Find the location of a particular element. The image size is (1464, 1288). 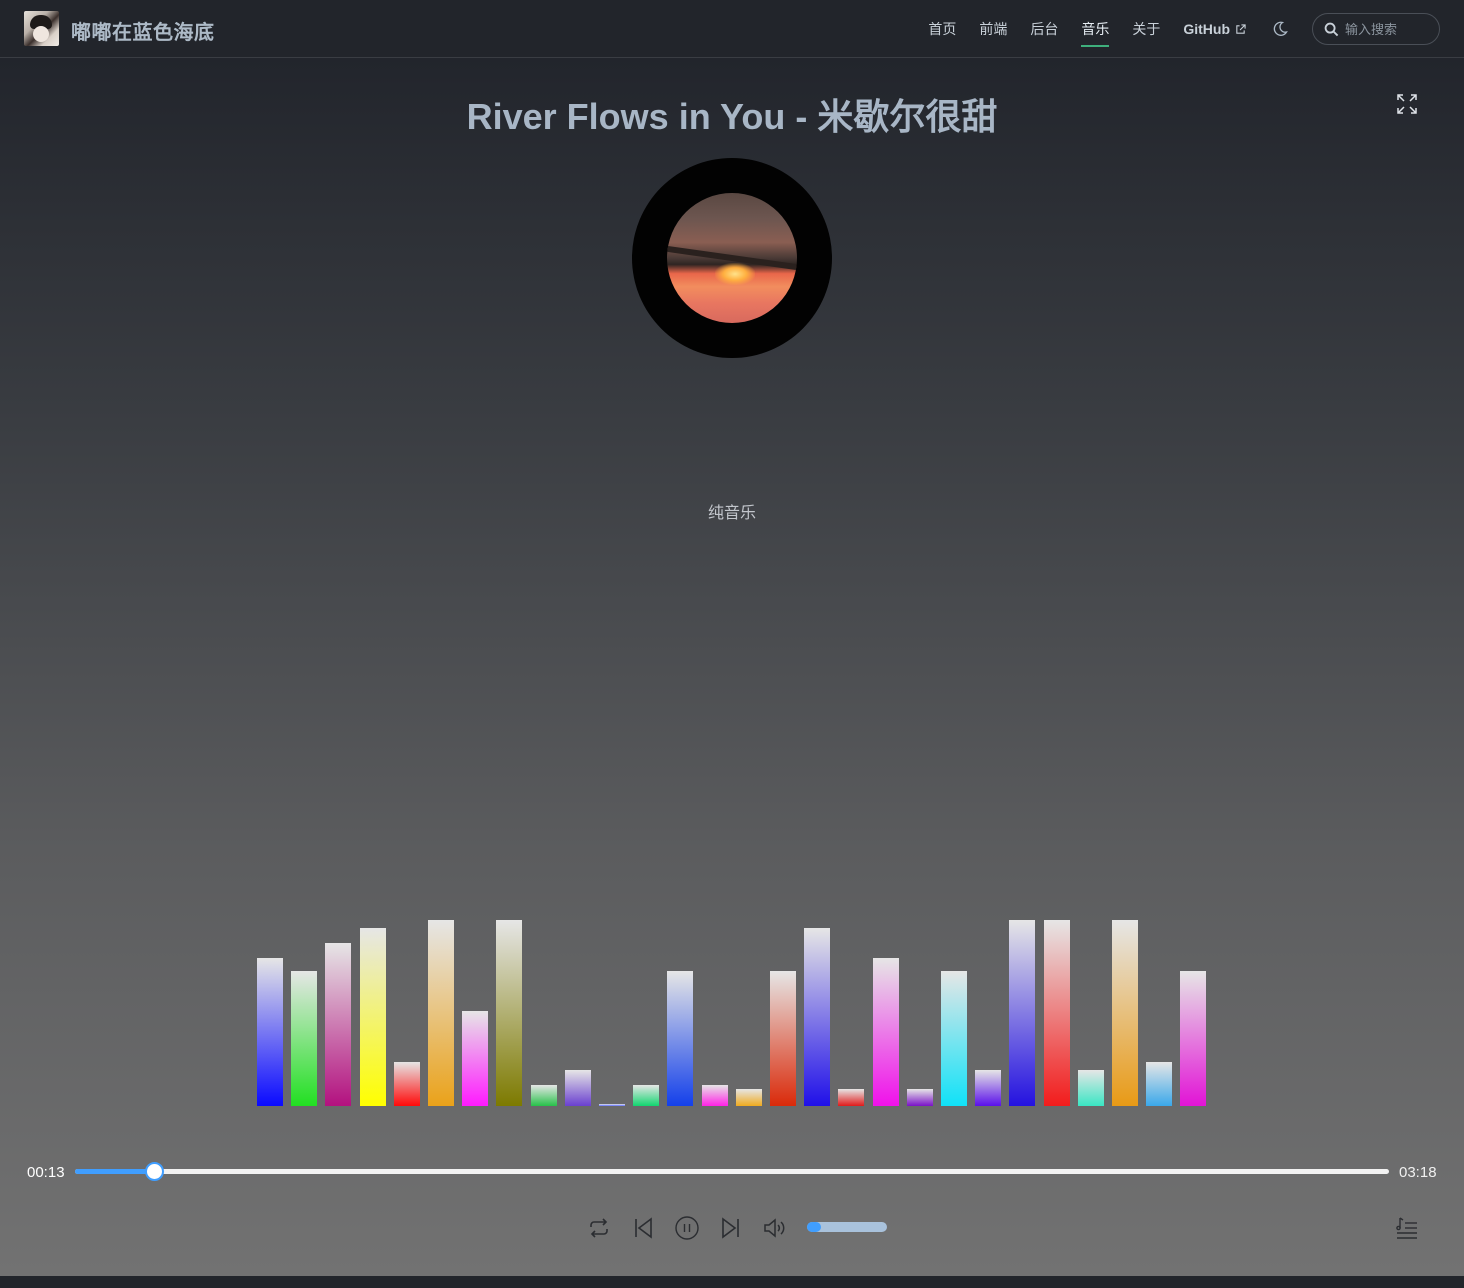

nav-item-frontend: 前端 is located at coordinates (993, 29).